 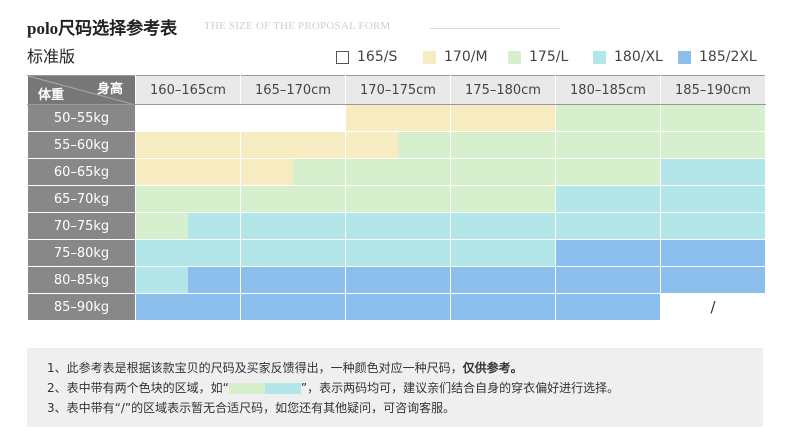 What do you see at coordinates (81, 199) in the screenshot?
I see `weight-range-label: 65–70kg` at bounding box center [81, 199].